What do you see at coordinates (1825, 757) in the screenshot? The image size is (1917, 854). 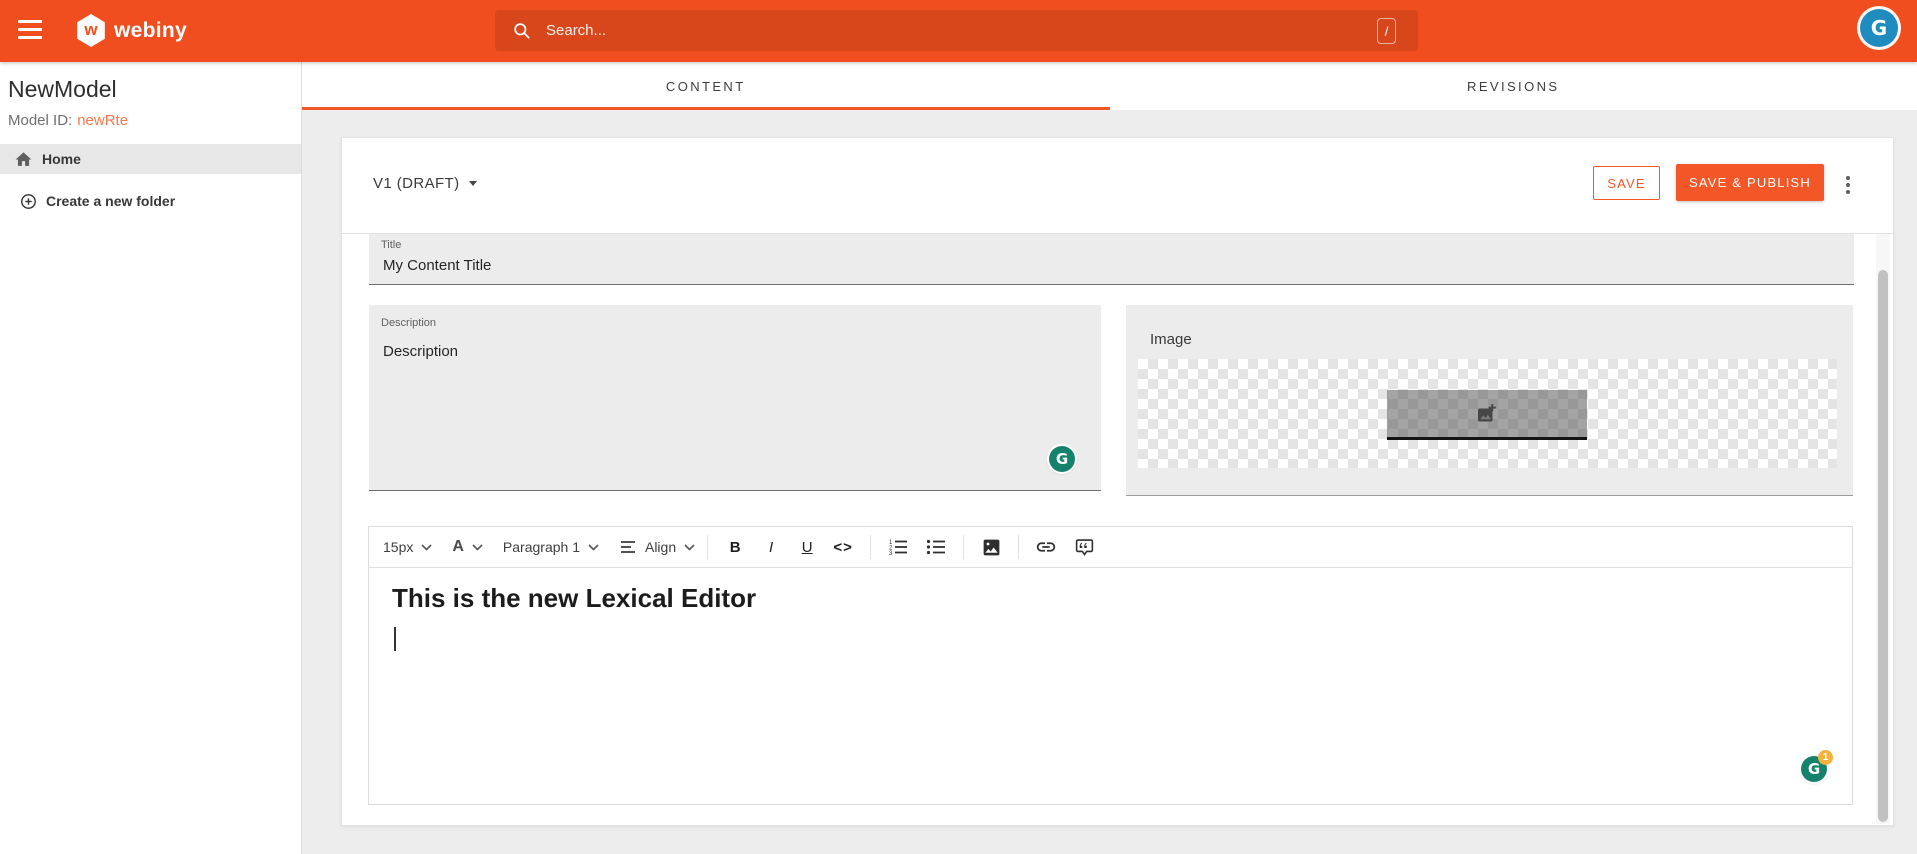 I see `grammarly-badge: 1` at bounding box center [1825, 757].